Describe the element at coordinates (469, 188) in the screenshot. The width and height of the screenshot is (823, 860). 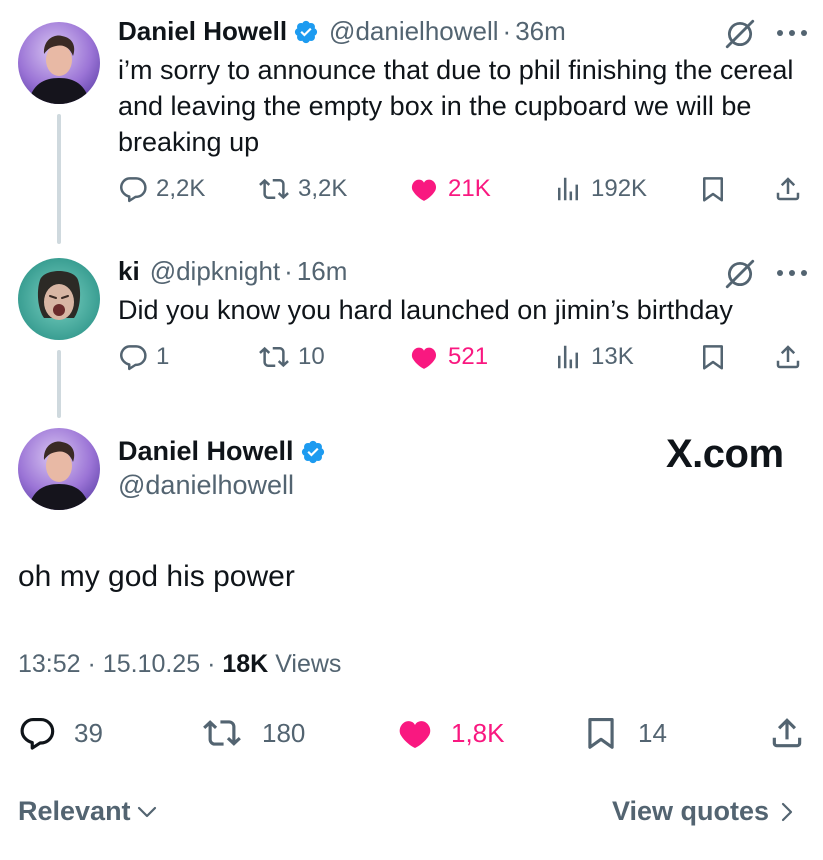
I see `like-count: 21K` at that location.